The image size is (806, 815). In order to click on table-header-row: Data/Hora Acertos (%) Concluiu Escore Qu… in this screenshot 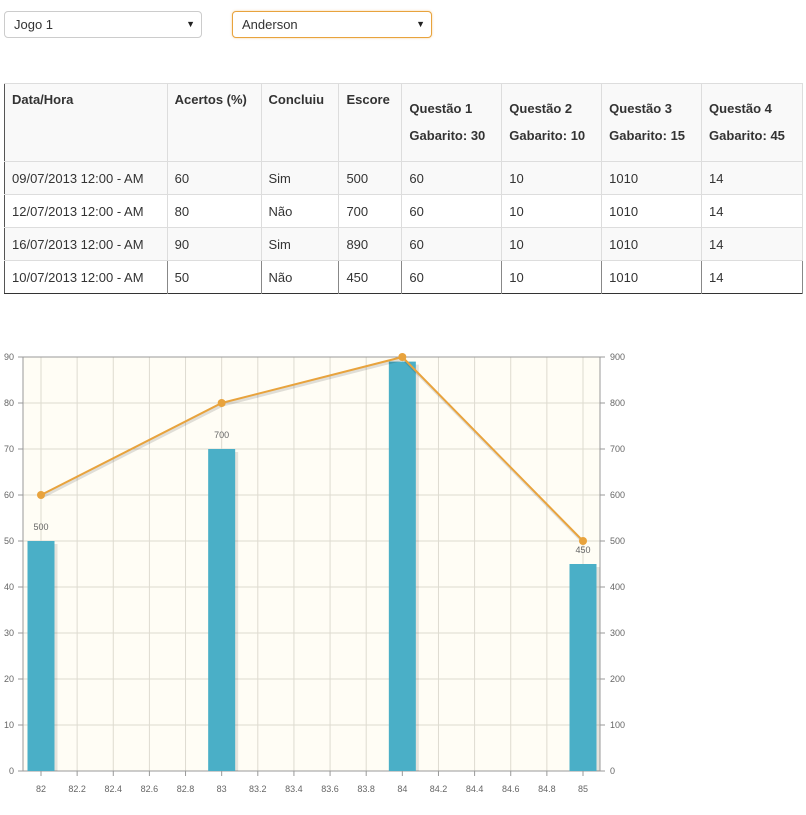, I will do `click(403, 122)`.